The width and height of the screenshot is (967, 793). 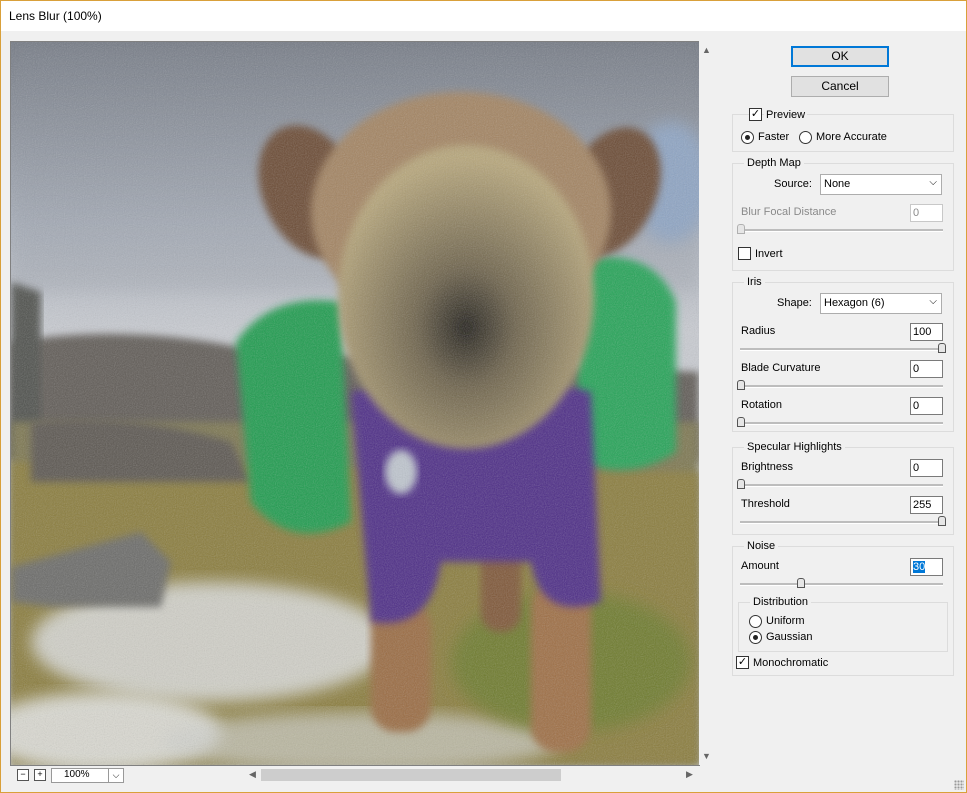 What do you see at coordinates (755, 637) in the screenshot?
I see `gaussian-radio` at bounding box center [755, 637].